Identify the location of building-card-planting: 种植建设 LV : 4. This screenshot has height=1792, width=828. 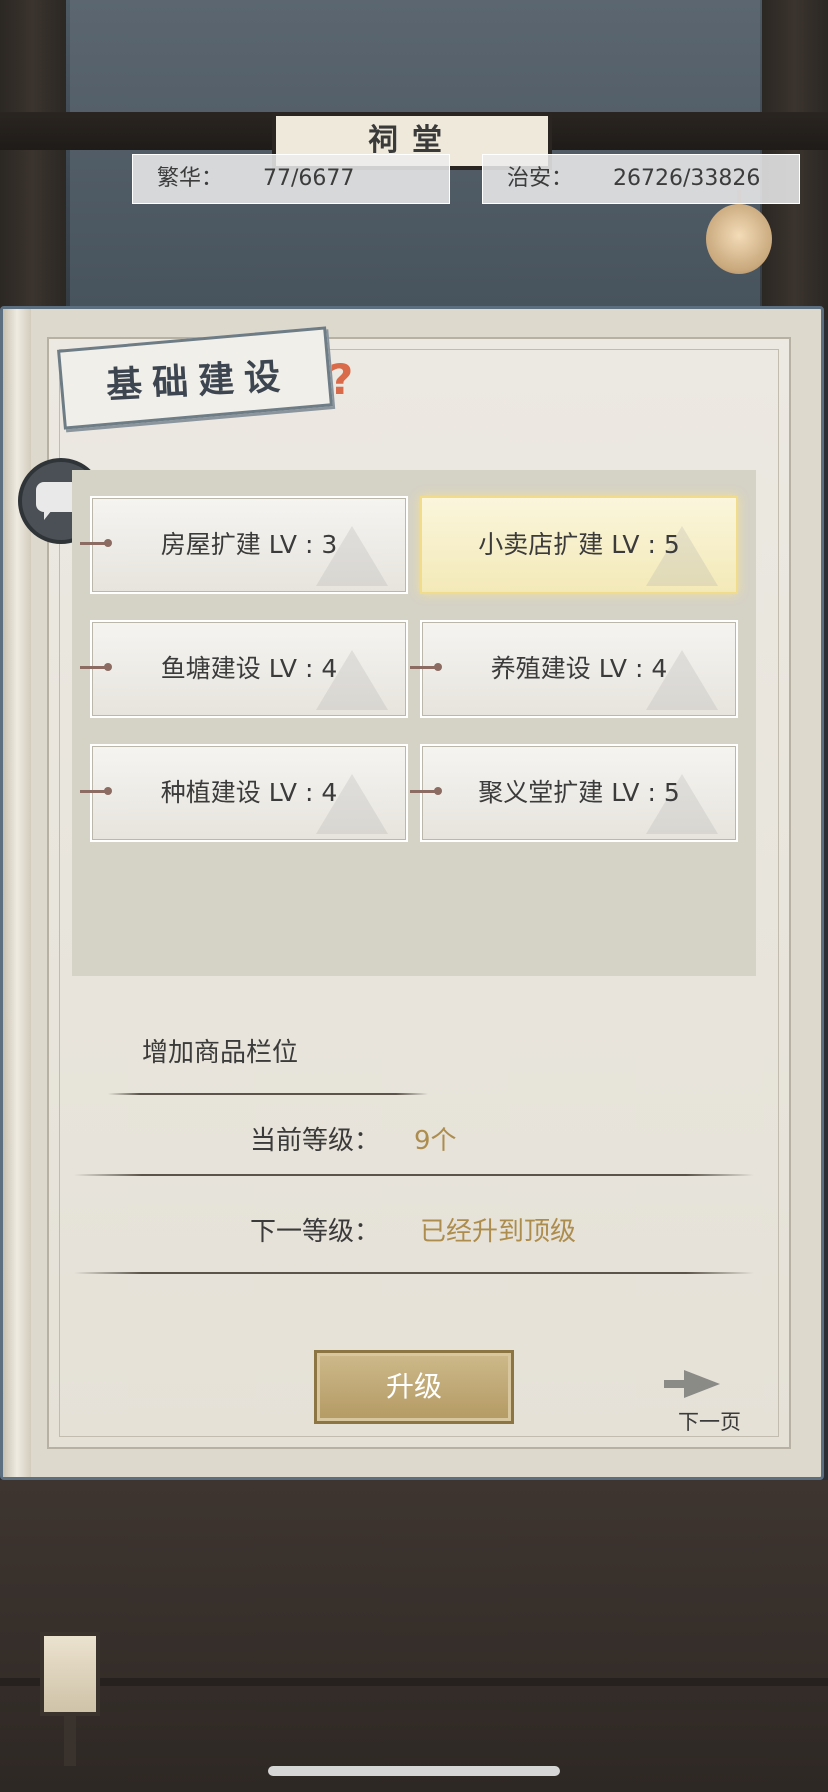
(244, 793).